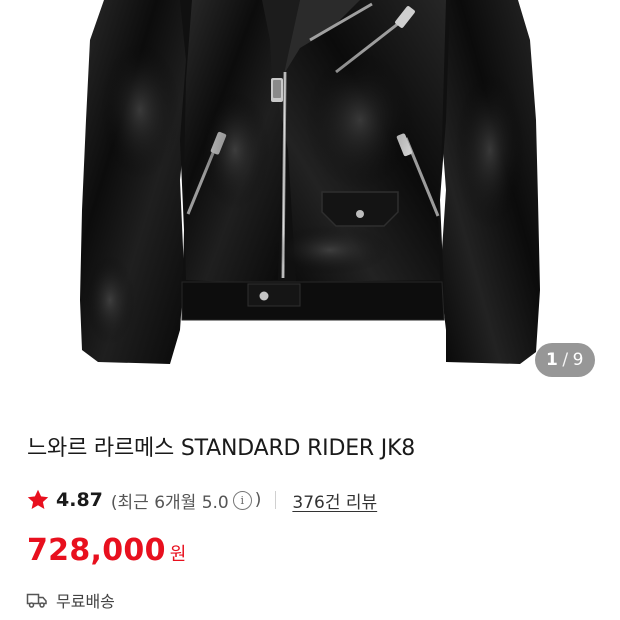 This screenshot has height=620, width=620. Describe the element at coordinates (85, 601) in the screenshot. I see `shipping-label: 무료배송` at that location.